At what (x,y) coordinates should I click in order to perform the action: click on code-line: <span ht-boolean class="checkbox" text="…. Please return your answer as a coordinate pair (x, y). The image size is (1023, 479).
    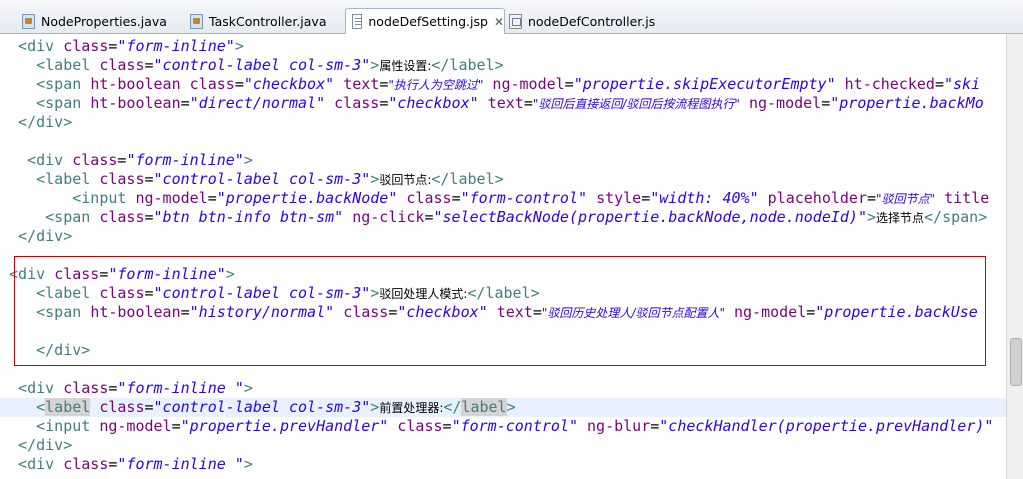
    Looking at the image, I should click on (503, 84).